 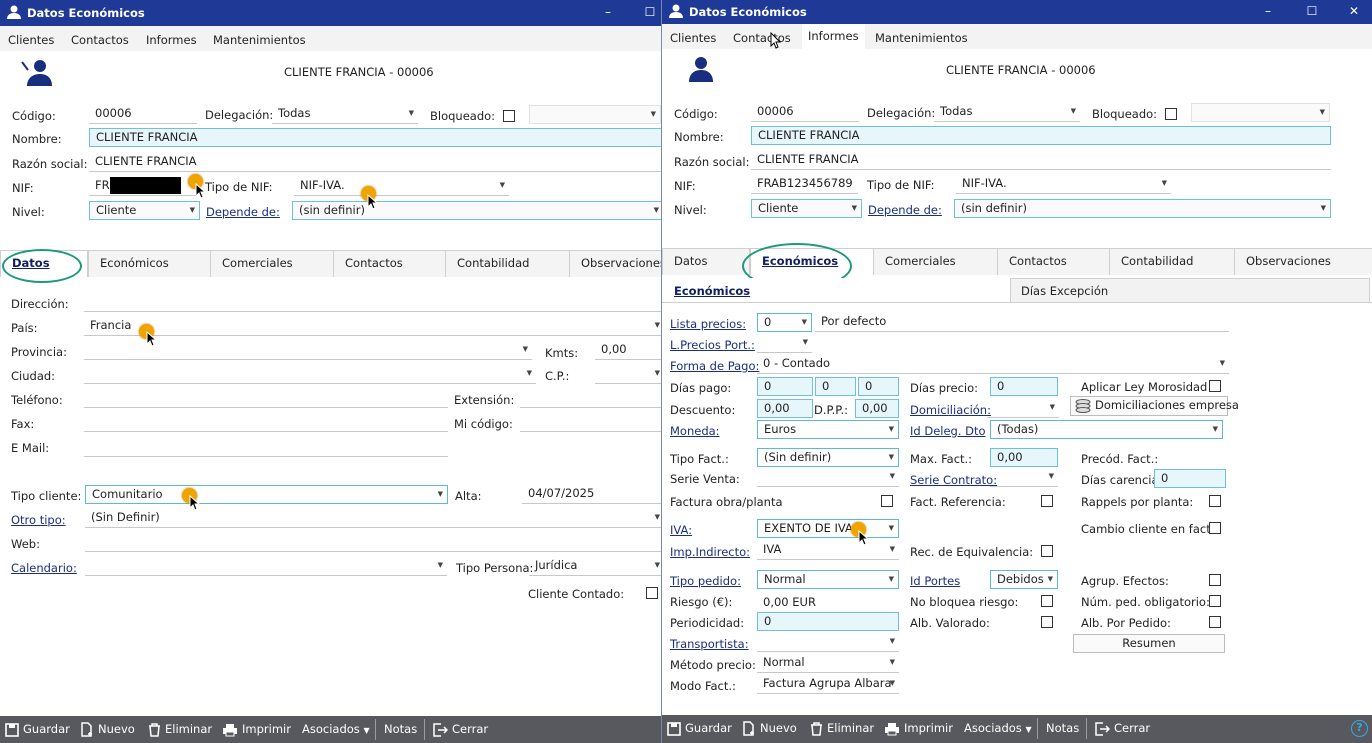 I want to click on lprecios-port-select: ▼, so click(x=784, y=343).